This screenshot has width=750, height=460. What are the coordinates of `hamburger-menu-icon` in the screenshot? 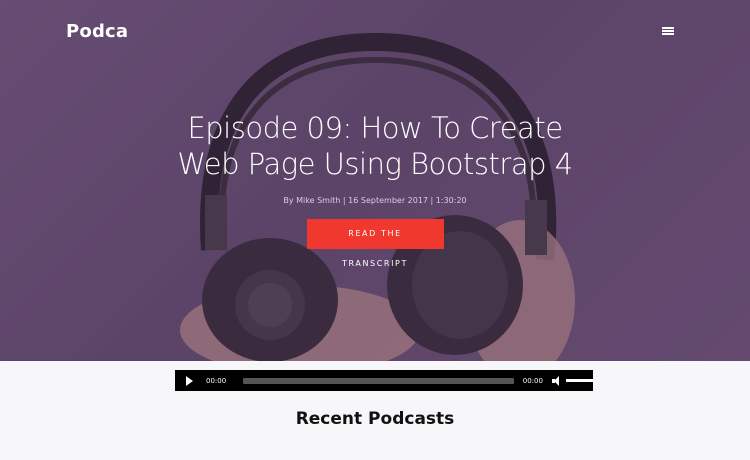 It's located at (668, 31).